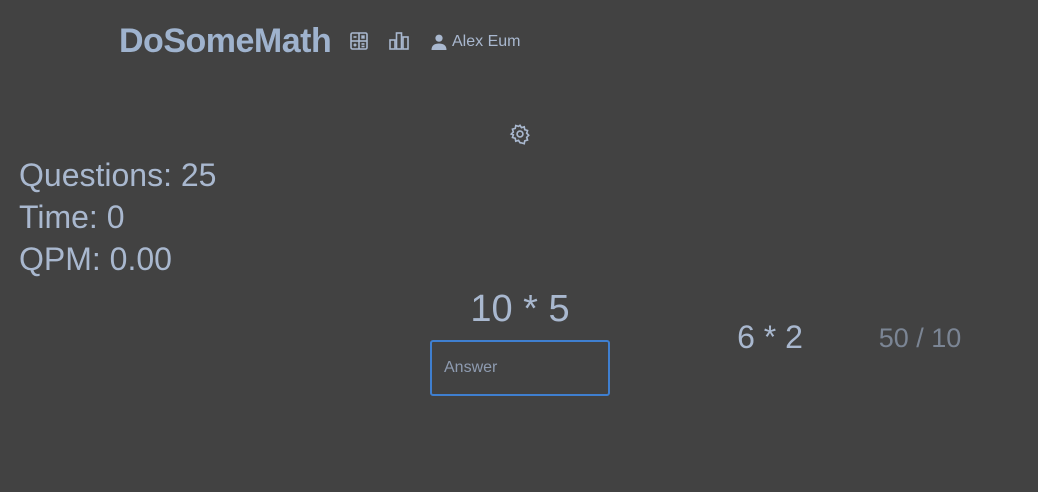  I want to click on person-icon, so click(439, 42).